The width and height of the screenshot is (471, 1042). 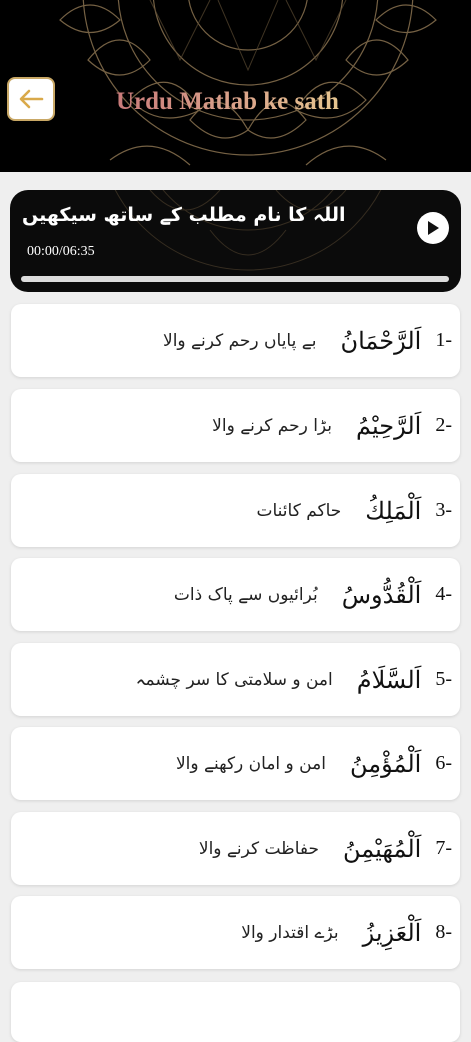 What do you see at coordinates (184, 215) in the screenshot?
I see `player-title: اللہ کا نام مطلب کے ساتھ سیکھیں` at bounding box center [184, 215].